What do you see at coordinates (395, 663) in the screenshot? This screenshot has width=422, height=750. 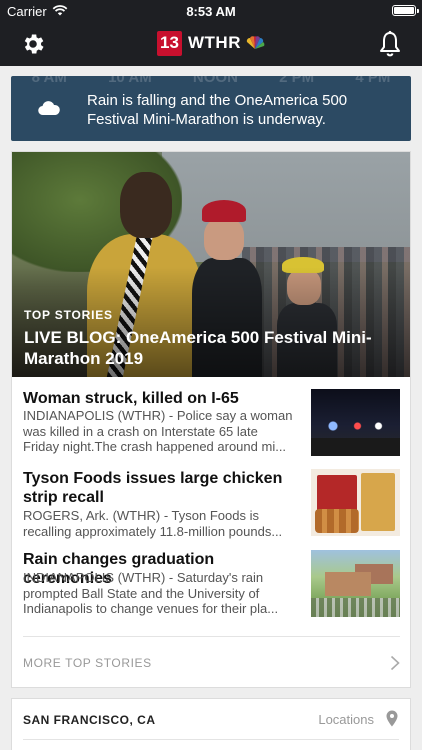 I see `chevron-right-icon` at bounding box center [395, 663].